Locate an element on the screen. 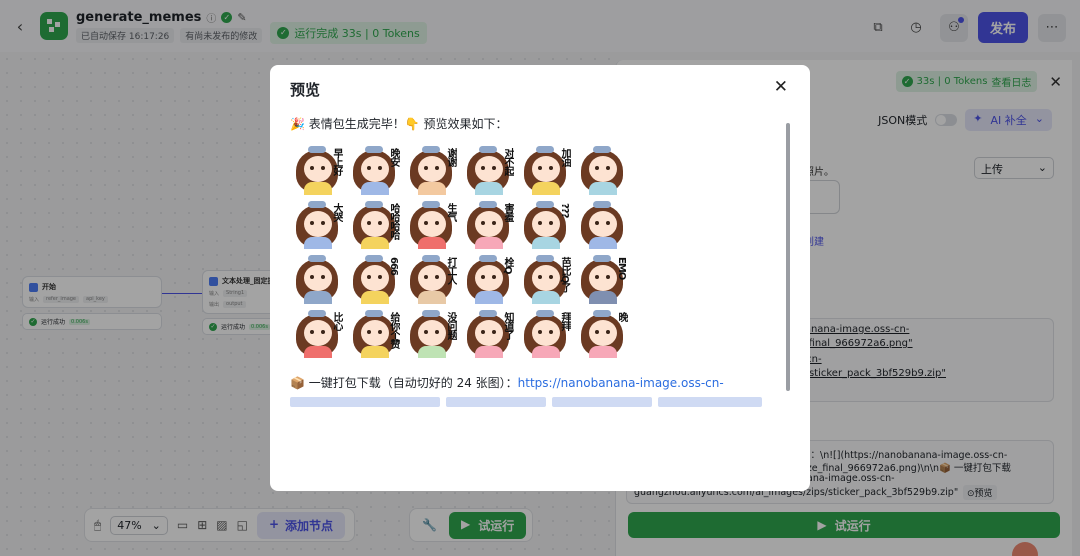 This screenshot has height=556, width=1080. sticker-item: ??? is located at coordinates (544, 223).